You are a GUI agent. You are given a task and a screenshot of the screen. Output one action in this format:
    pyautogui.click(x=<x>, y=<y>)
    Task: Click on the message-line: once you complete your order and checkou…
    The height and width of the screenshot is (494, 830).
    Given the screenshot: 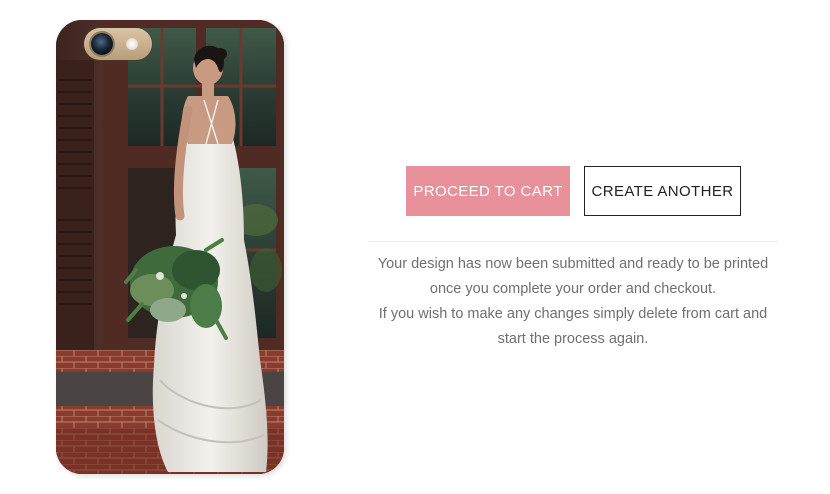 What is the action you would take?
    pyautogui.click(x=573, y=289)
    